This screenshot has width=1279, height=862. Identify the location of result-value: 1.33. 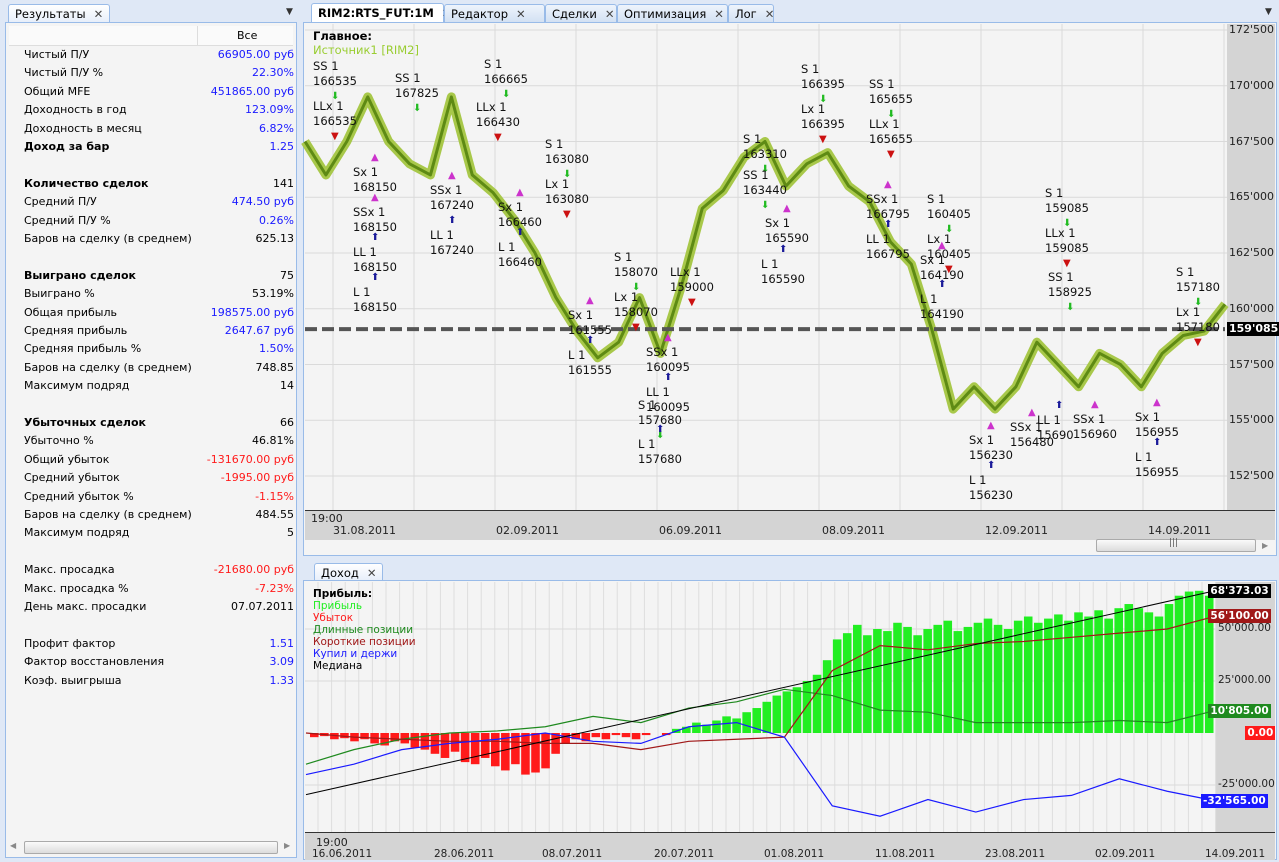
(282, 680).